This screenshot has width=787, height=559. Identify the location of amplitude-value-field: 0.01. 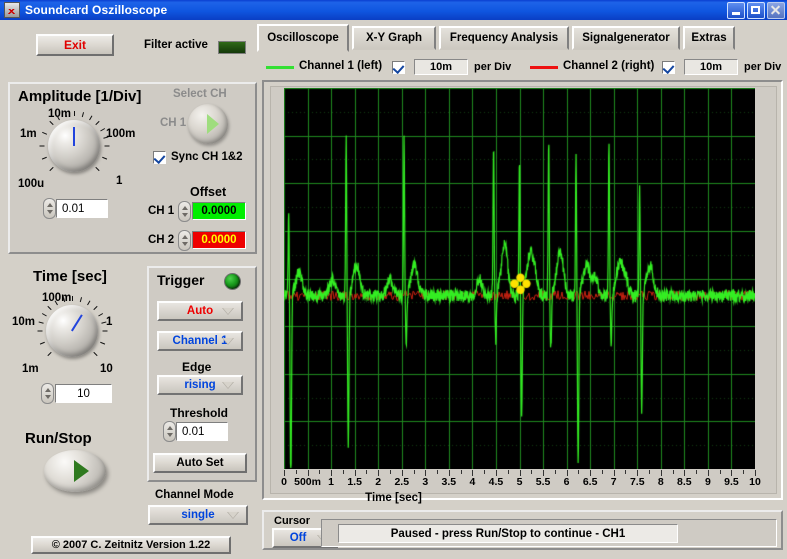
(82, 208).